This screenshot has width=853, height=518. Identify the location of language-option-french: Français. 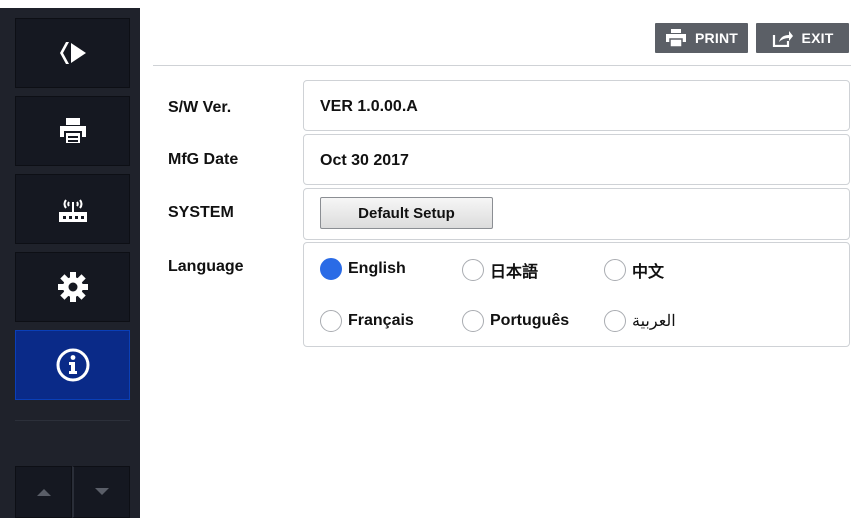
(367, 321).